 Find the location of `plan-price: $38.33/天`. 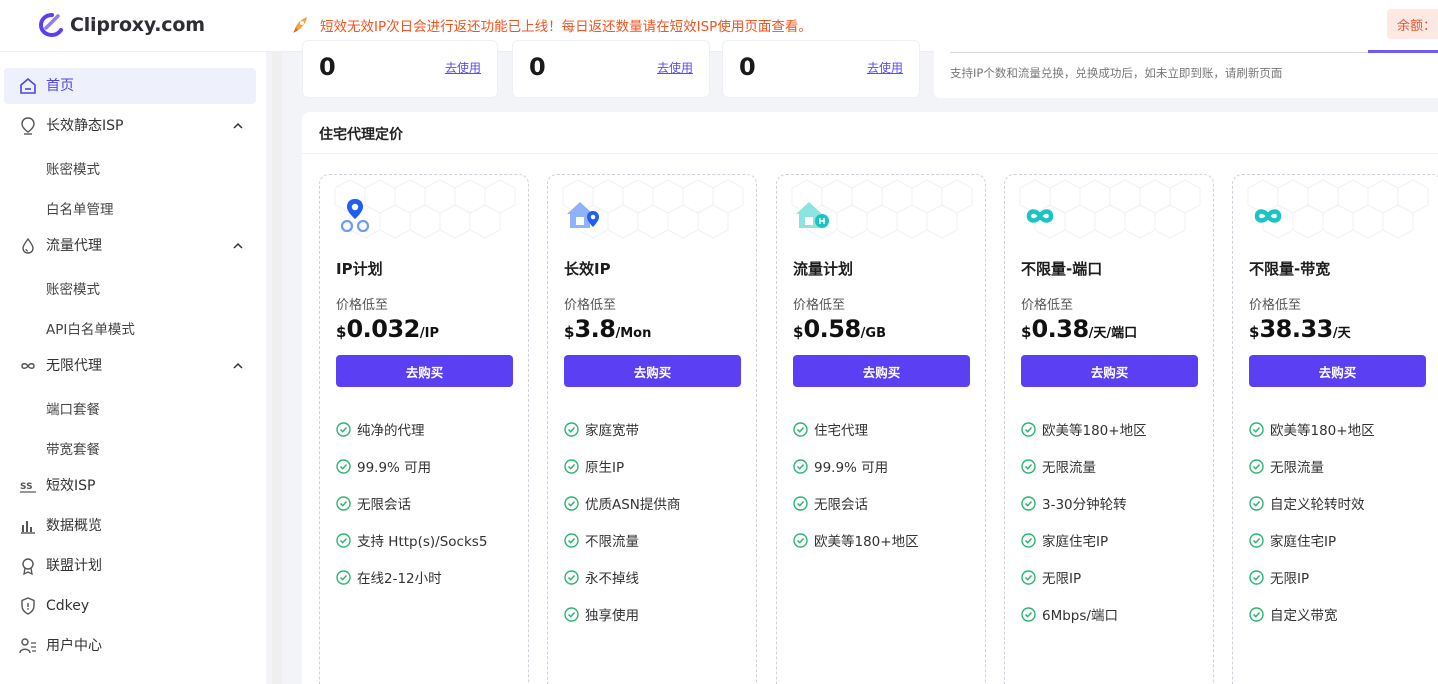

plan-price: $38.33/天 is located at coordinates (1300, 329).